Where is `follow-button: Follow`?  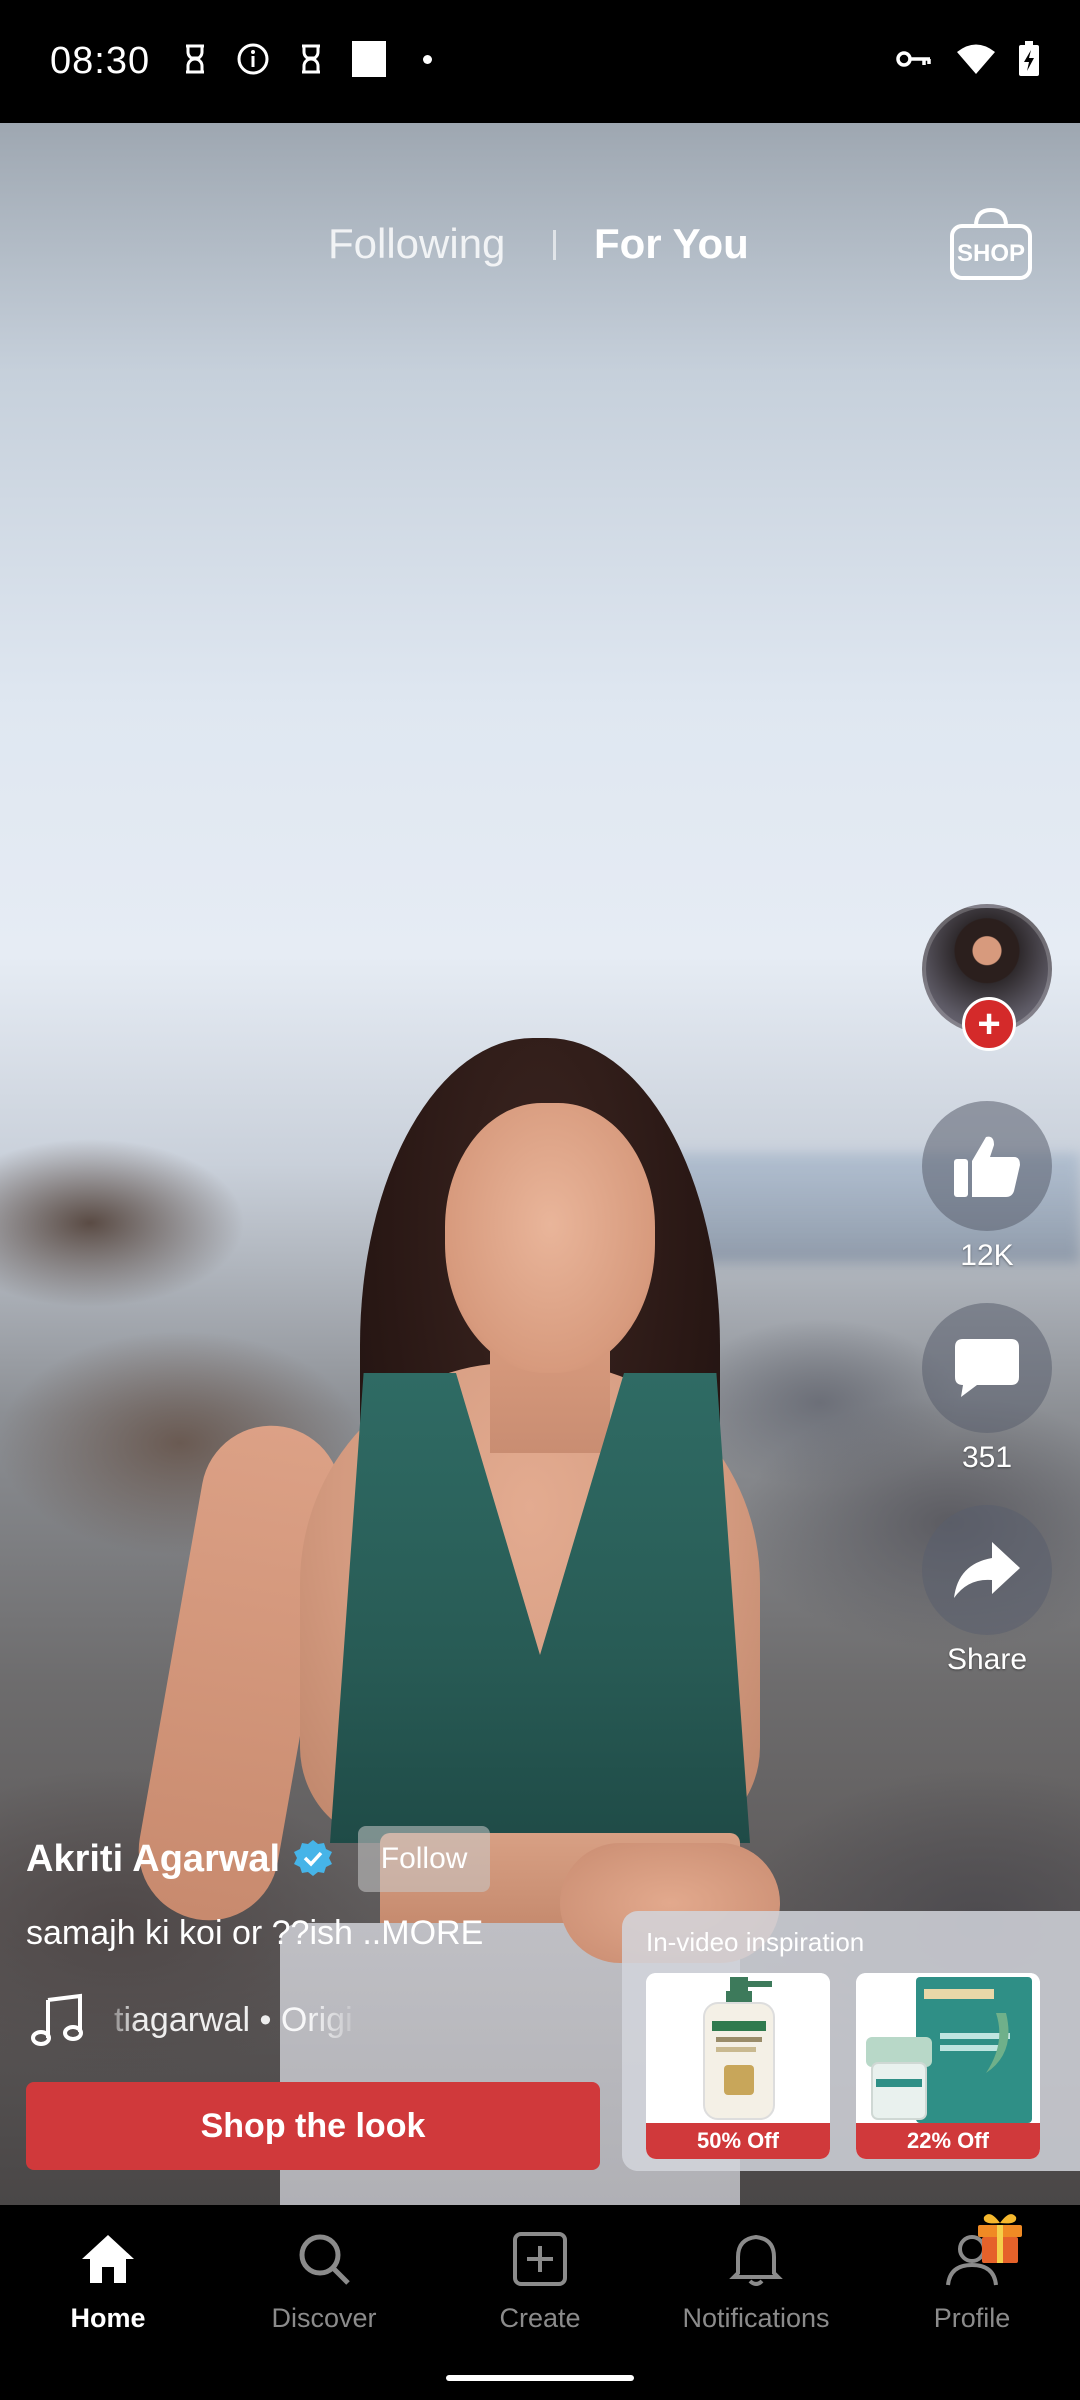
follow-button: Follow is located at coordinates (424, 1859).